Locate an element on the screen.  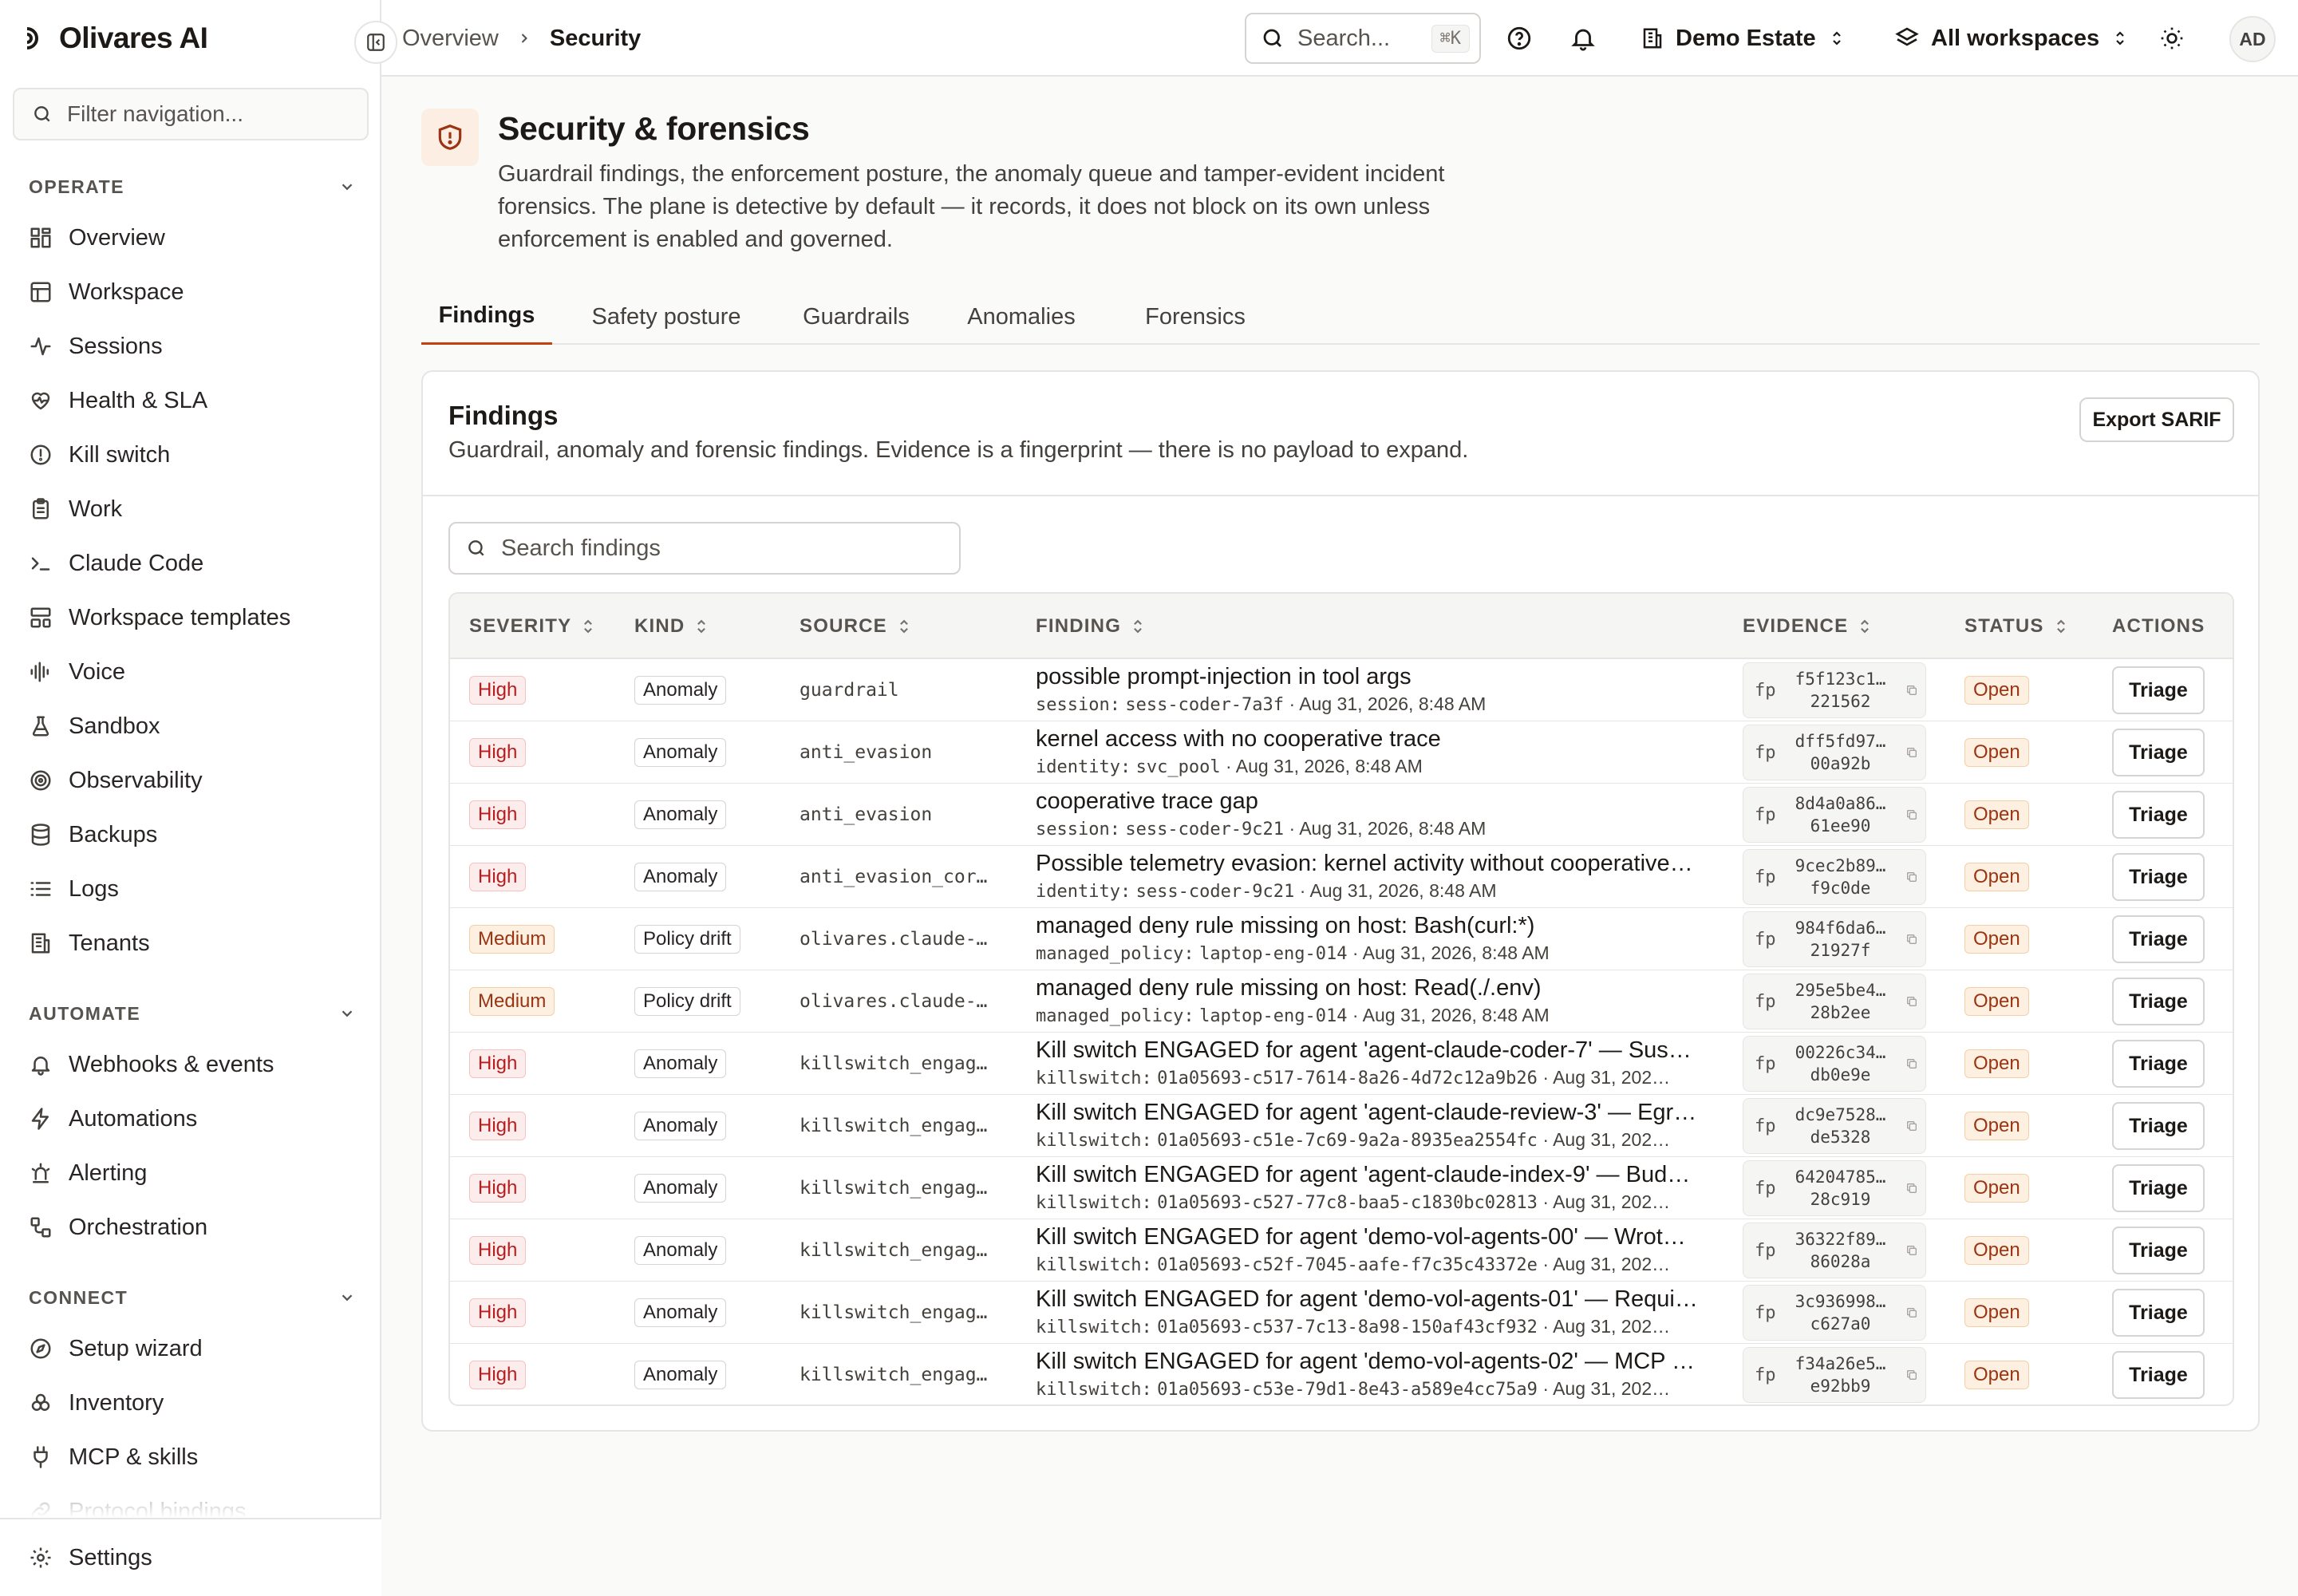
tab-findings: Findings is located at coordinates (486, 317).